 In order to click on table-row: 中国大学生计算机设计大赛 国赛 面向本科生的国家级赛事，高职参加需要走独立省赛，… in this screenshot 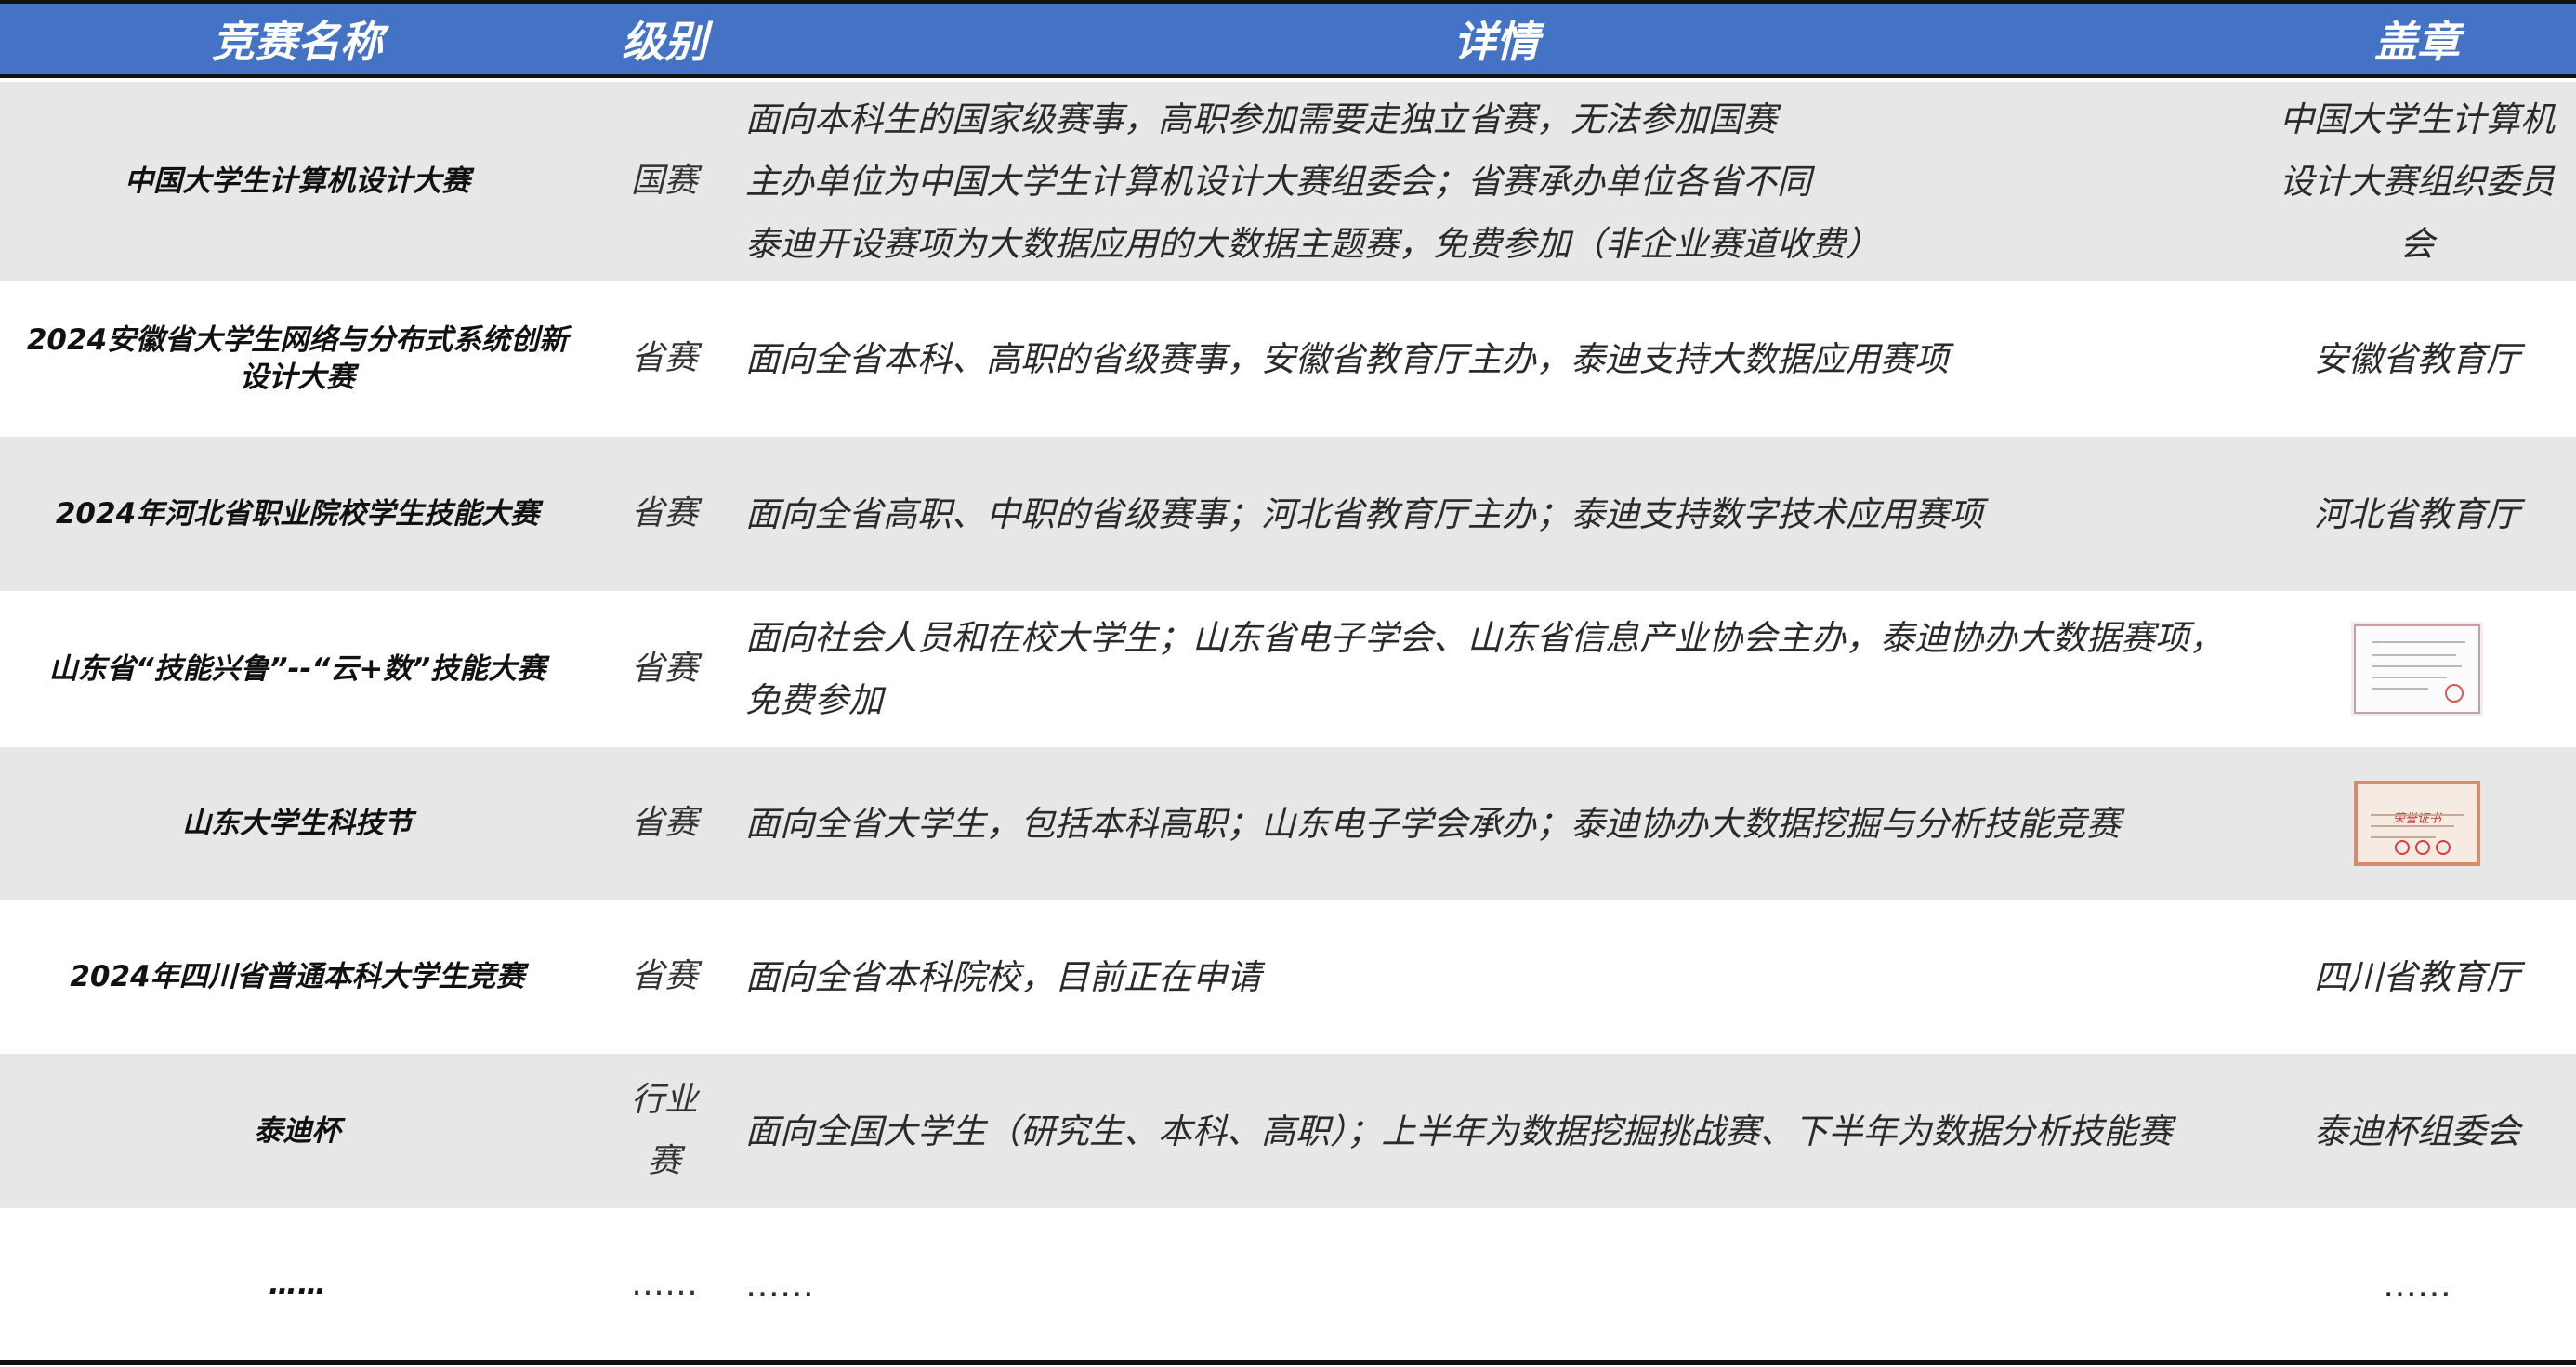, I will do `click(1288, 182)`.